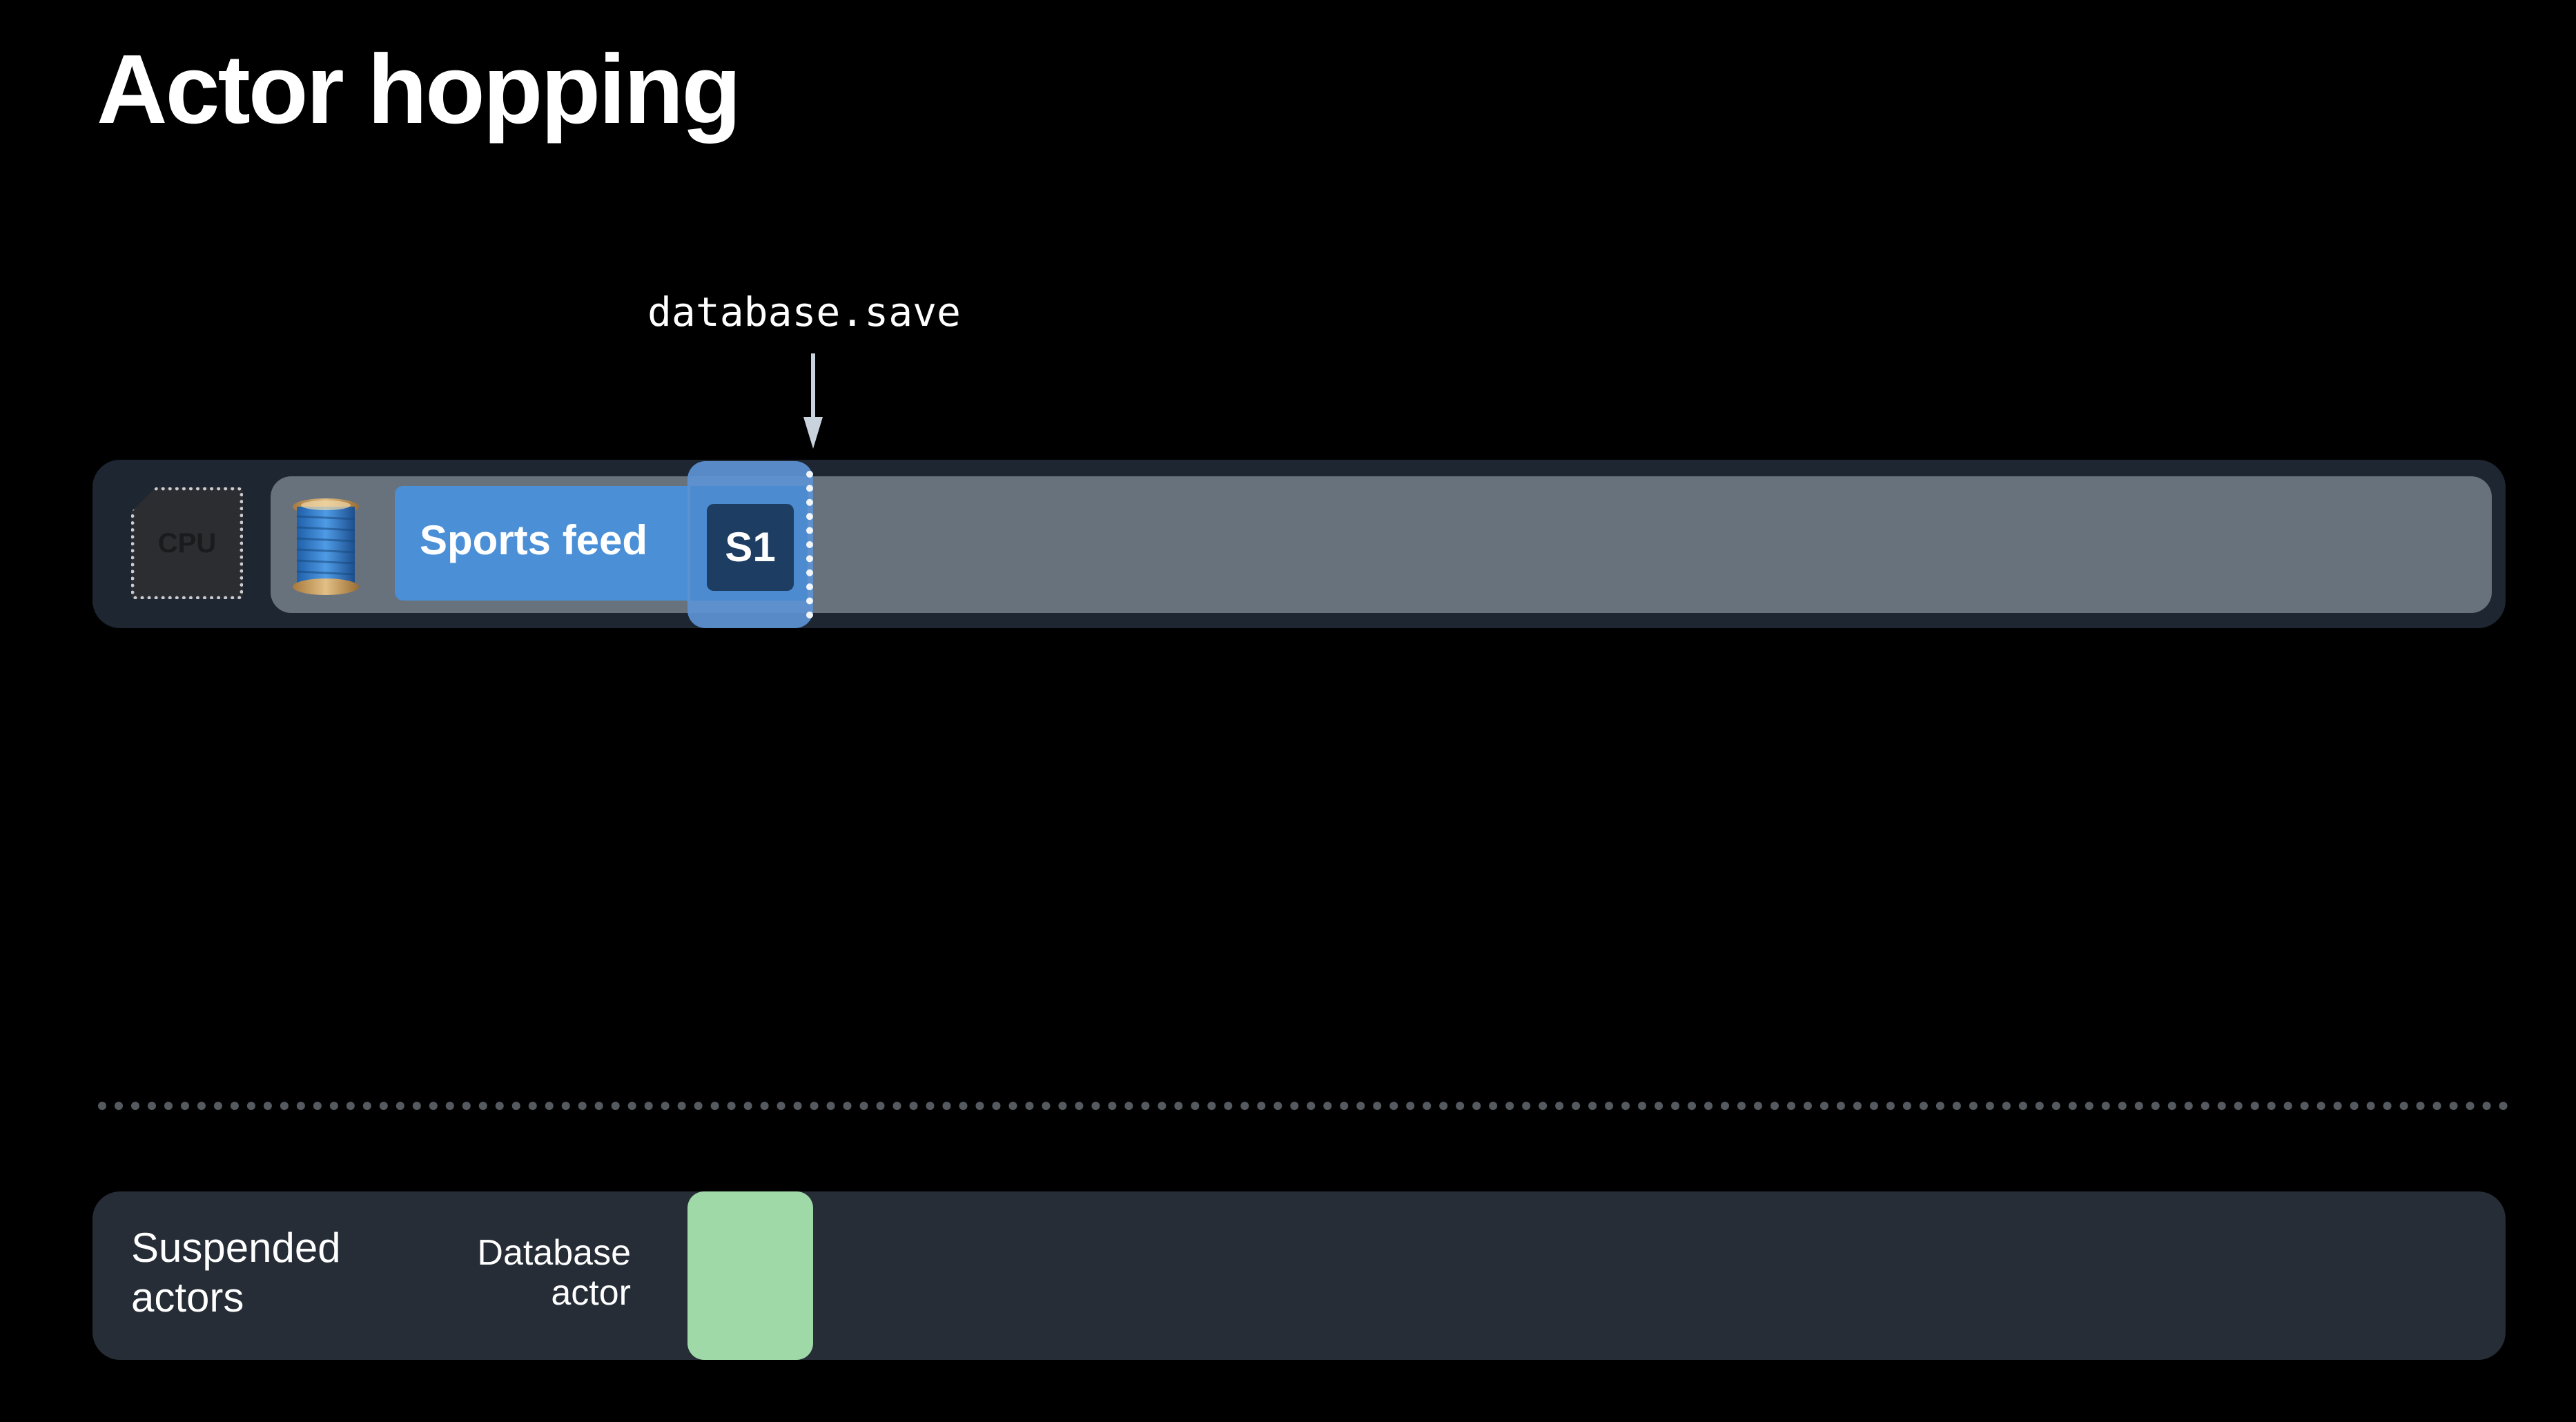  Describe the element at coordinates (187, 1297) in the screenshot. I see `suspended-actors-label-line2: actors` at that location.